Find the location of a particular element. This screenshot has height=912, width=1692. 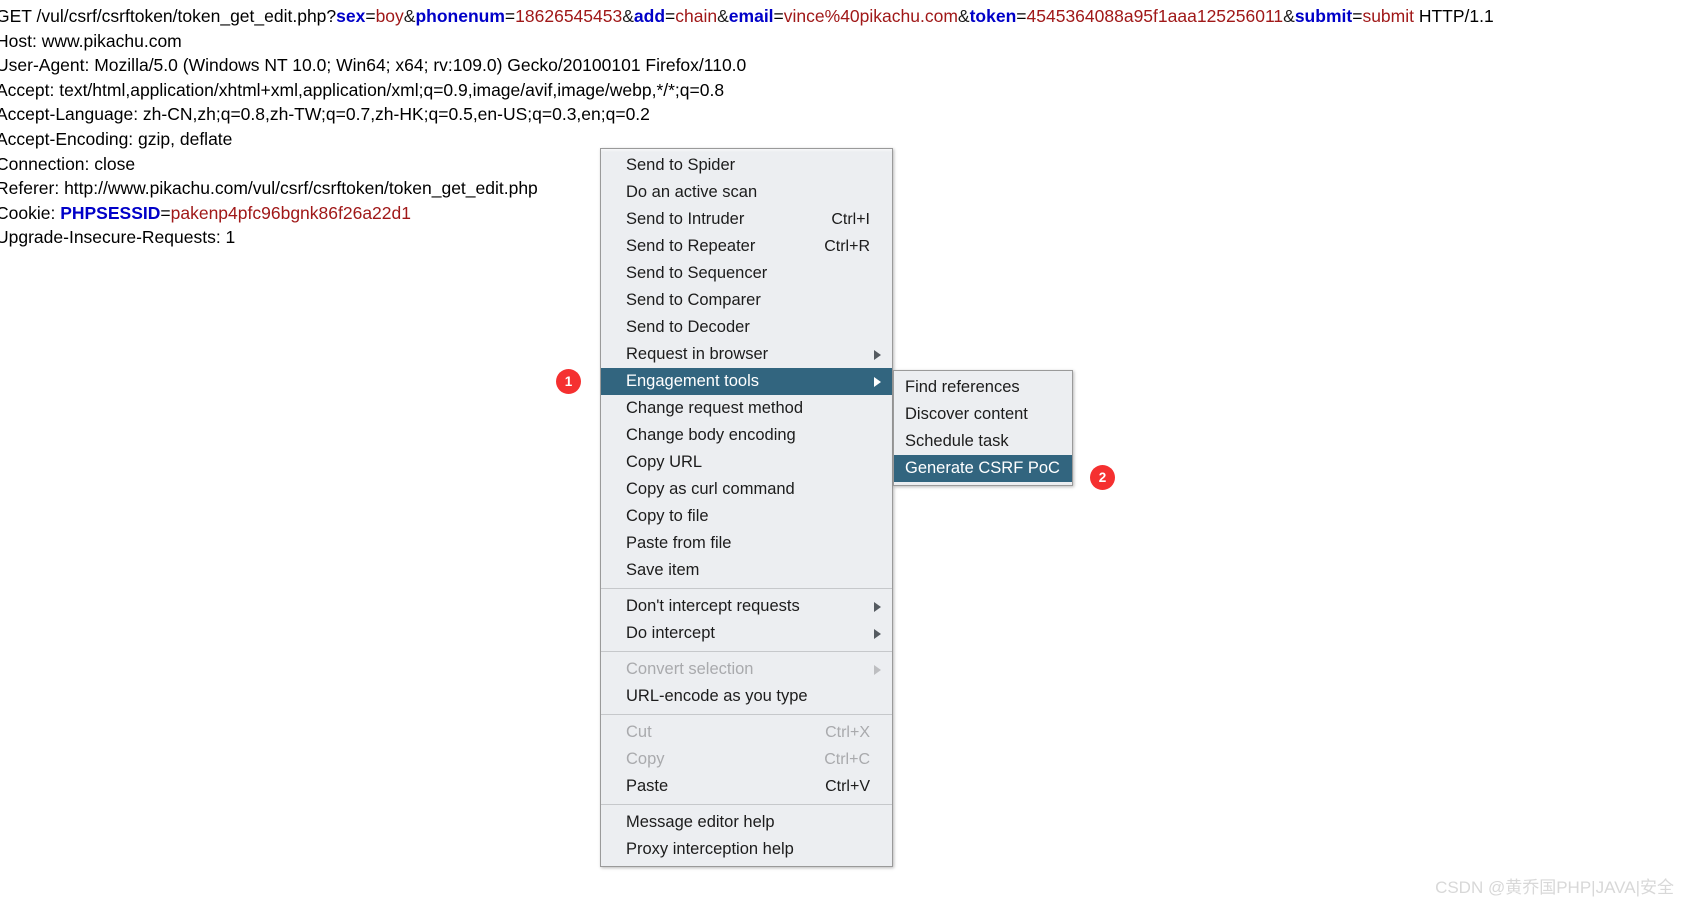

menu-item-label-cut: Cut is located at coordinates (639, 732).